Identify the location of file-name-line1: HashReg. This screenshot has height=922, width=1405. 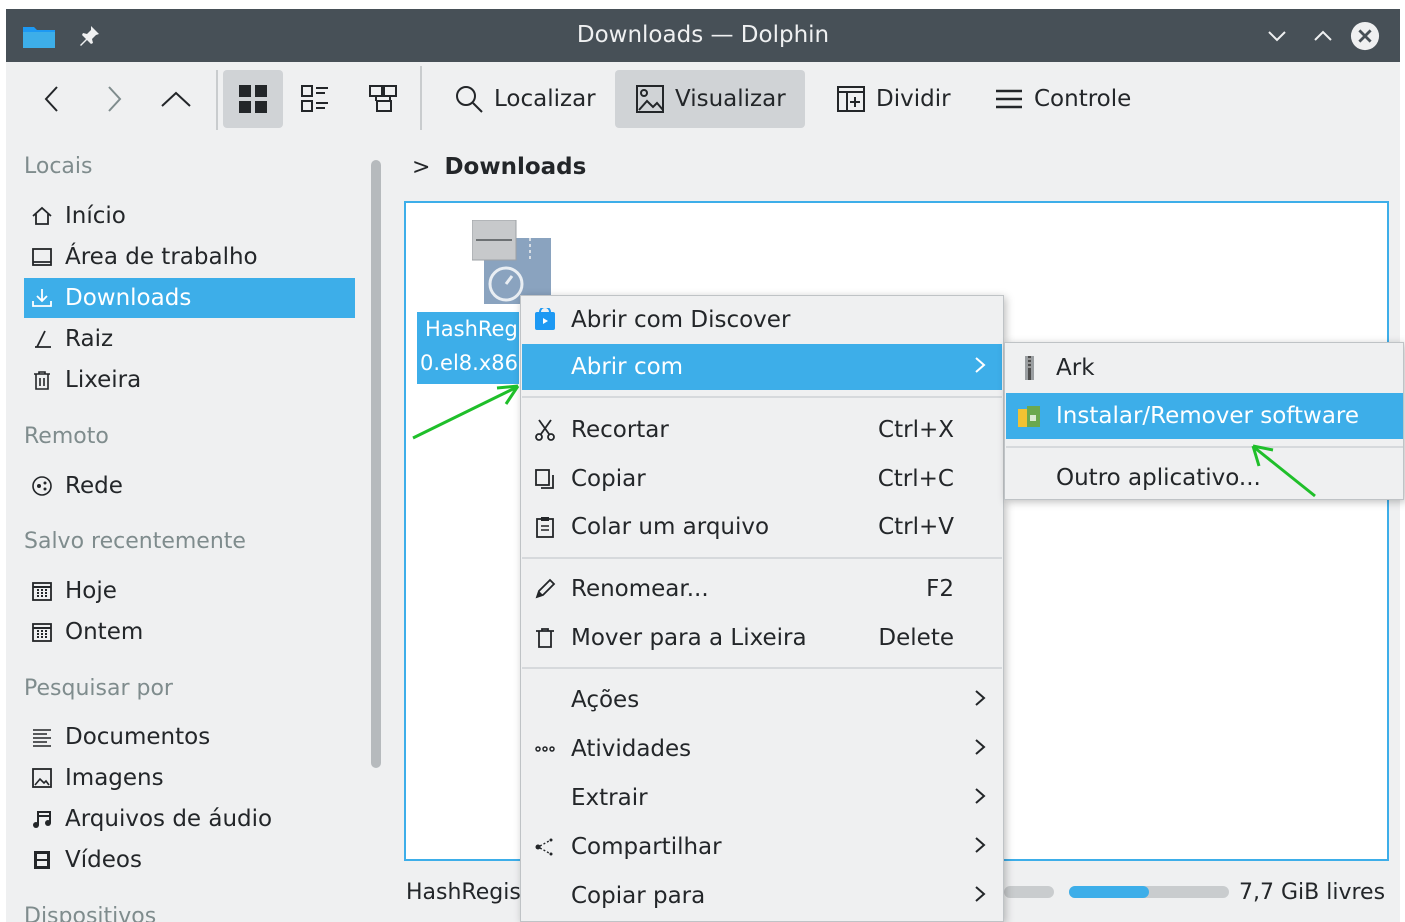
(471, 329).